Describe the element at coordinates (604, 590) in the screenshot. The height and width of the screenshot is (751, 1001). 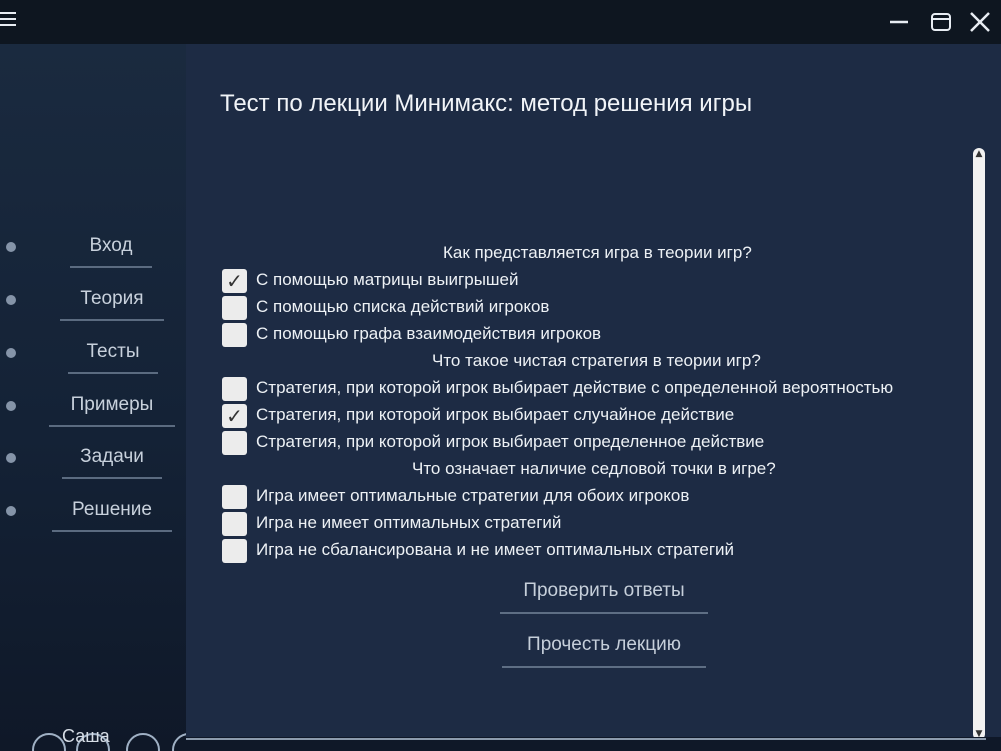
I see `check-answers-label: Проверить ответы` at that location.